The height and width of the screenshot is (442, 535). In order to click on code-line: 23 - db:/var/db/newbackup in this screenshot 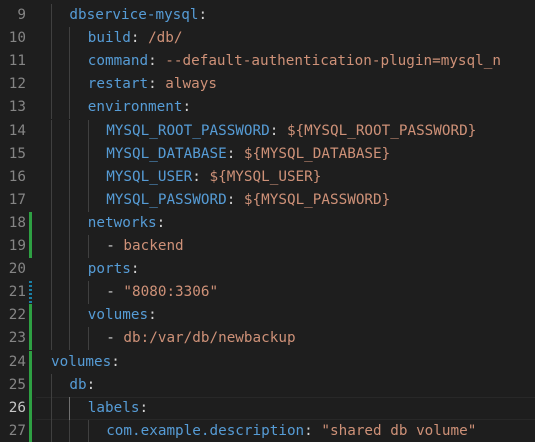, I will do `click(267, 339)`.